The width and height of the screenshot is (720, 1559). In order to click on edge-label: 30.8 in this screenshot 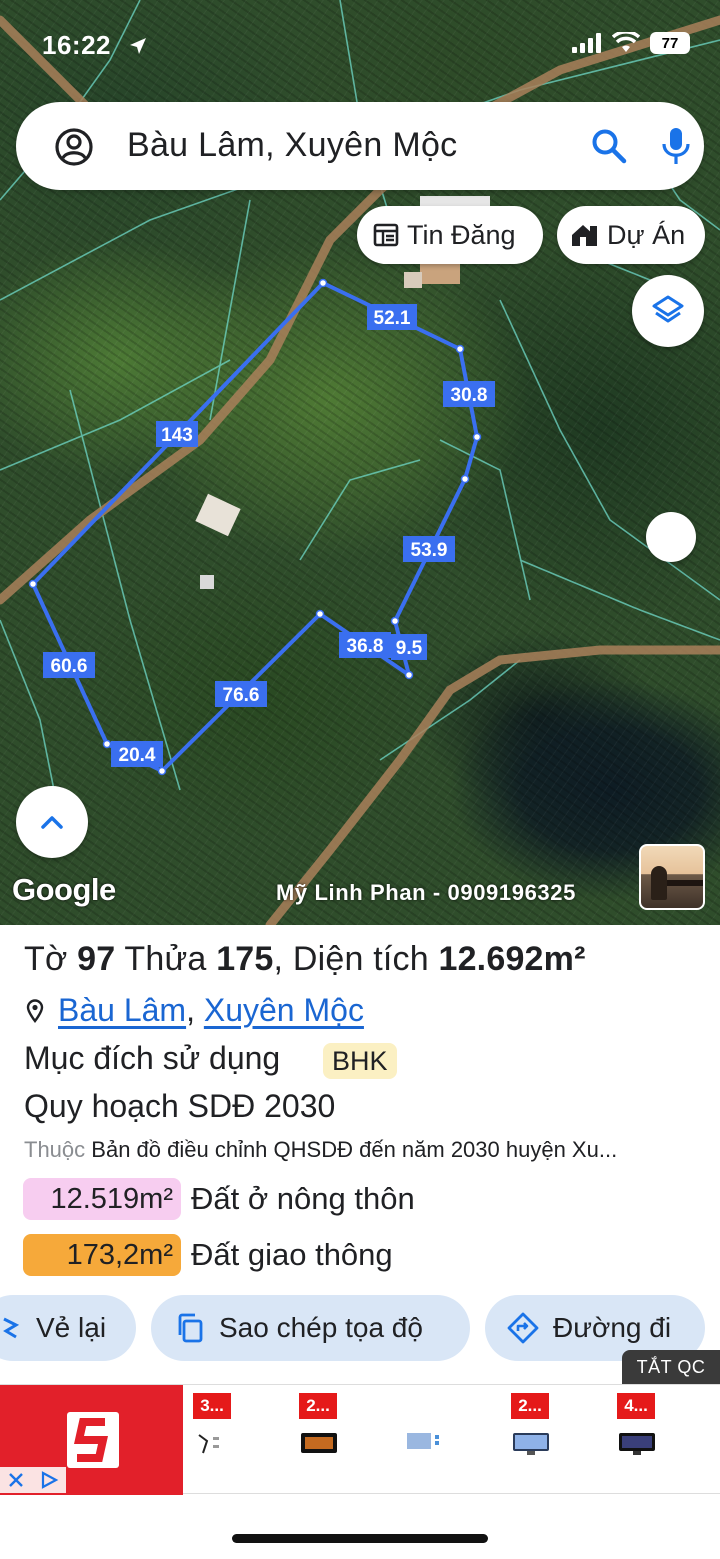, I will do `click(469, 395)`.